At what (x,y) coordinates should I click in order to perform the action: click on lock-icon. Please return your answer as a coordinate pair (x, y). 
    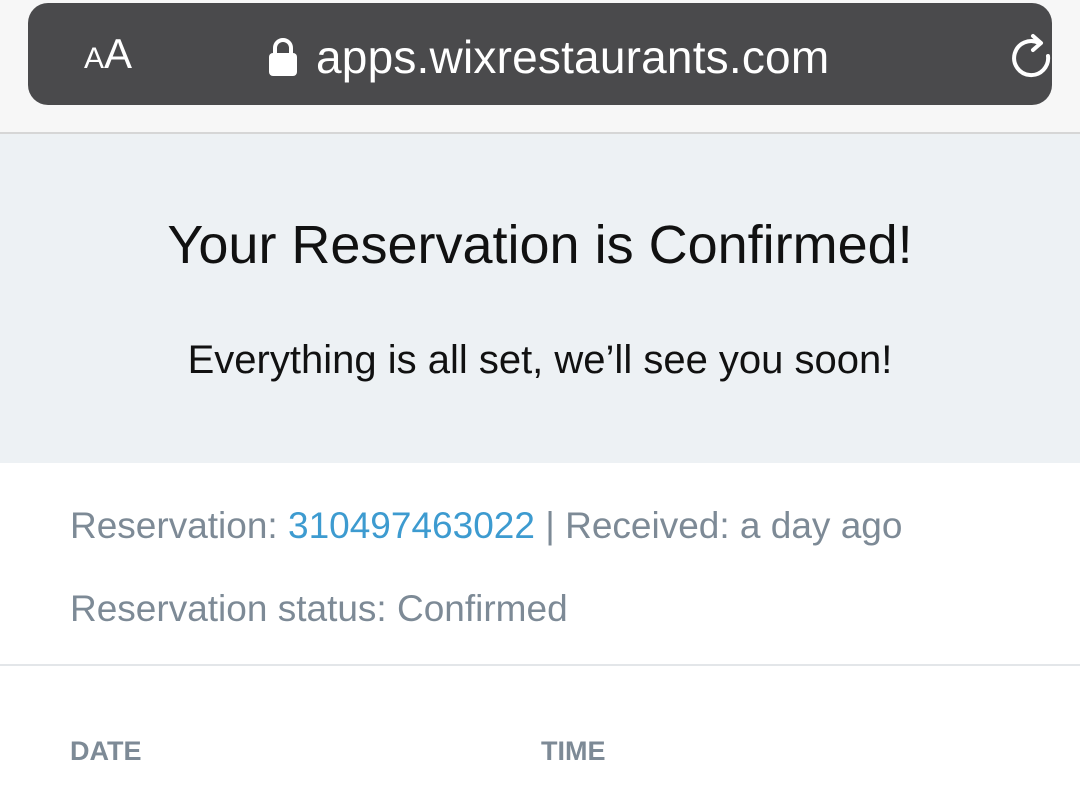
    Looking at the image, I should click on (283, 57).